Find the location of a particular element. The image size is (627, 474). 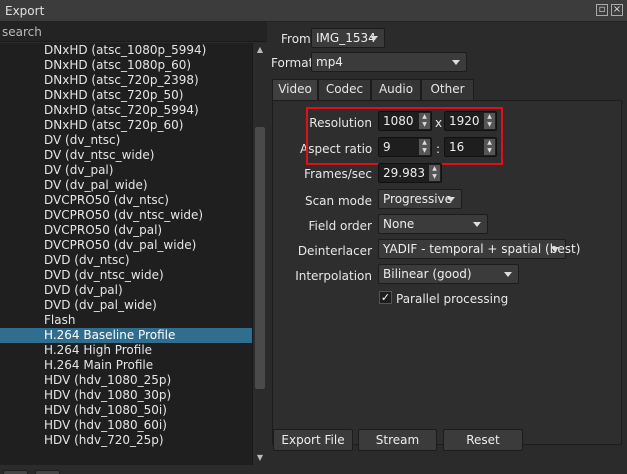

list-item: DNxHD (atsc_720p_50) is located at coordinates (126, 95).